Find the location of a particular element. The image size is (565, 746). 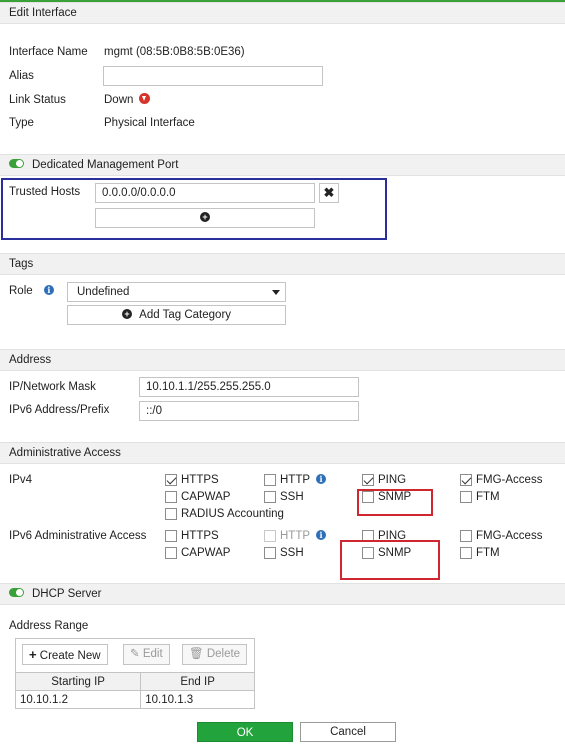

trusted-hosts-highlight is located at coordinates (194, 209).